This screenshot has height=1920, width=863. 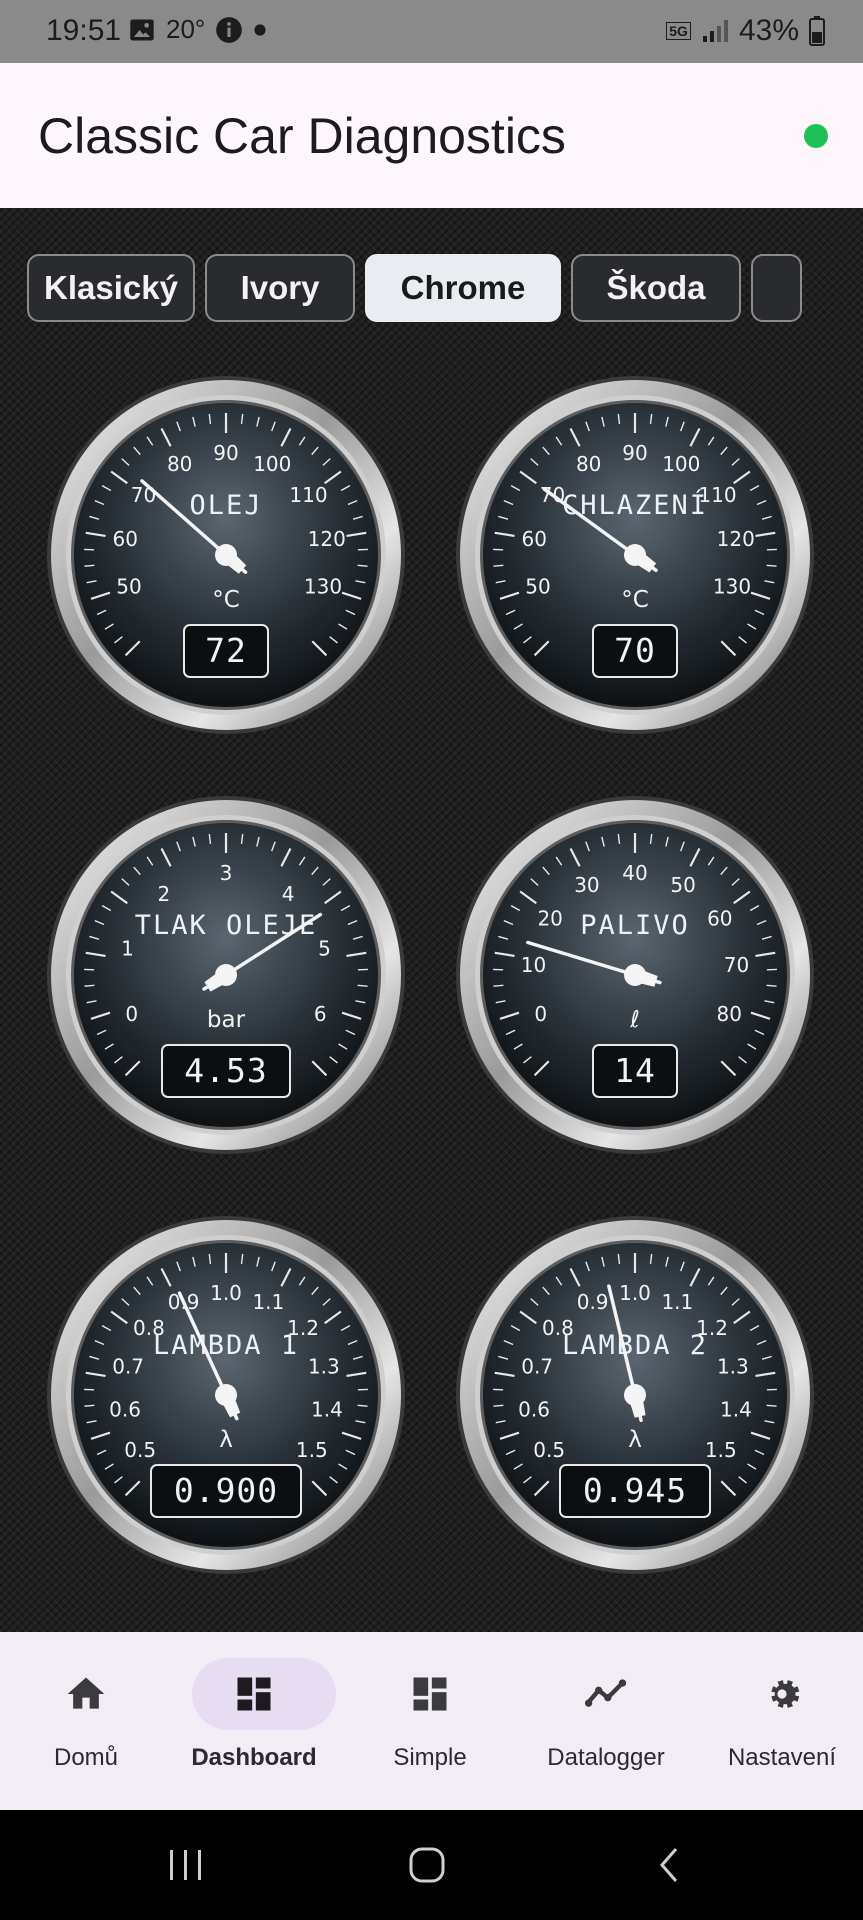 What do you see at coordinates (736, 539) in the screenshot?
I see `gauge-tick-label: 120` at bounding box center [736, 539].